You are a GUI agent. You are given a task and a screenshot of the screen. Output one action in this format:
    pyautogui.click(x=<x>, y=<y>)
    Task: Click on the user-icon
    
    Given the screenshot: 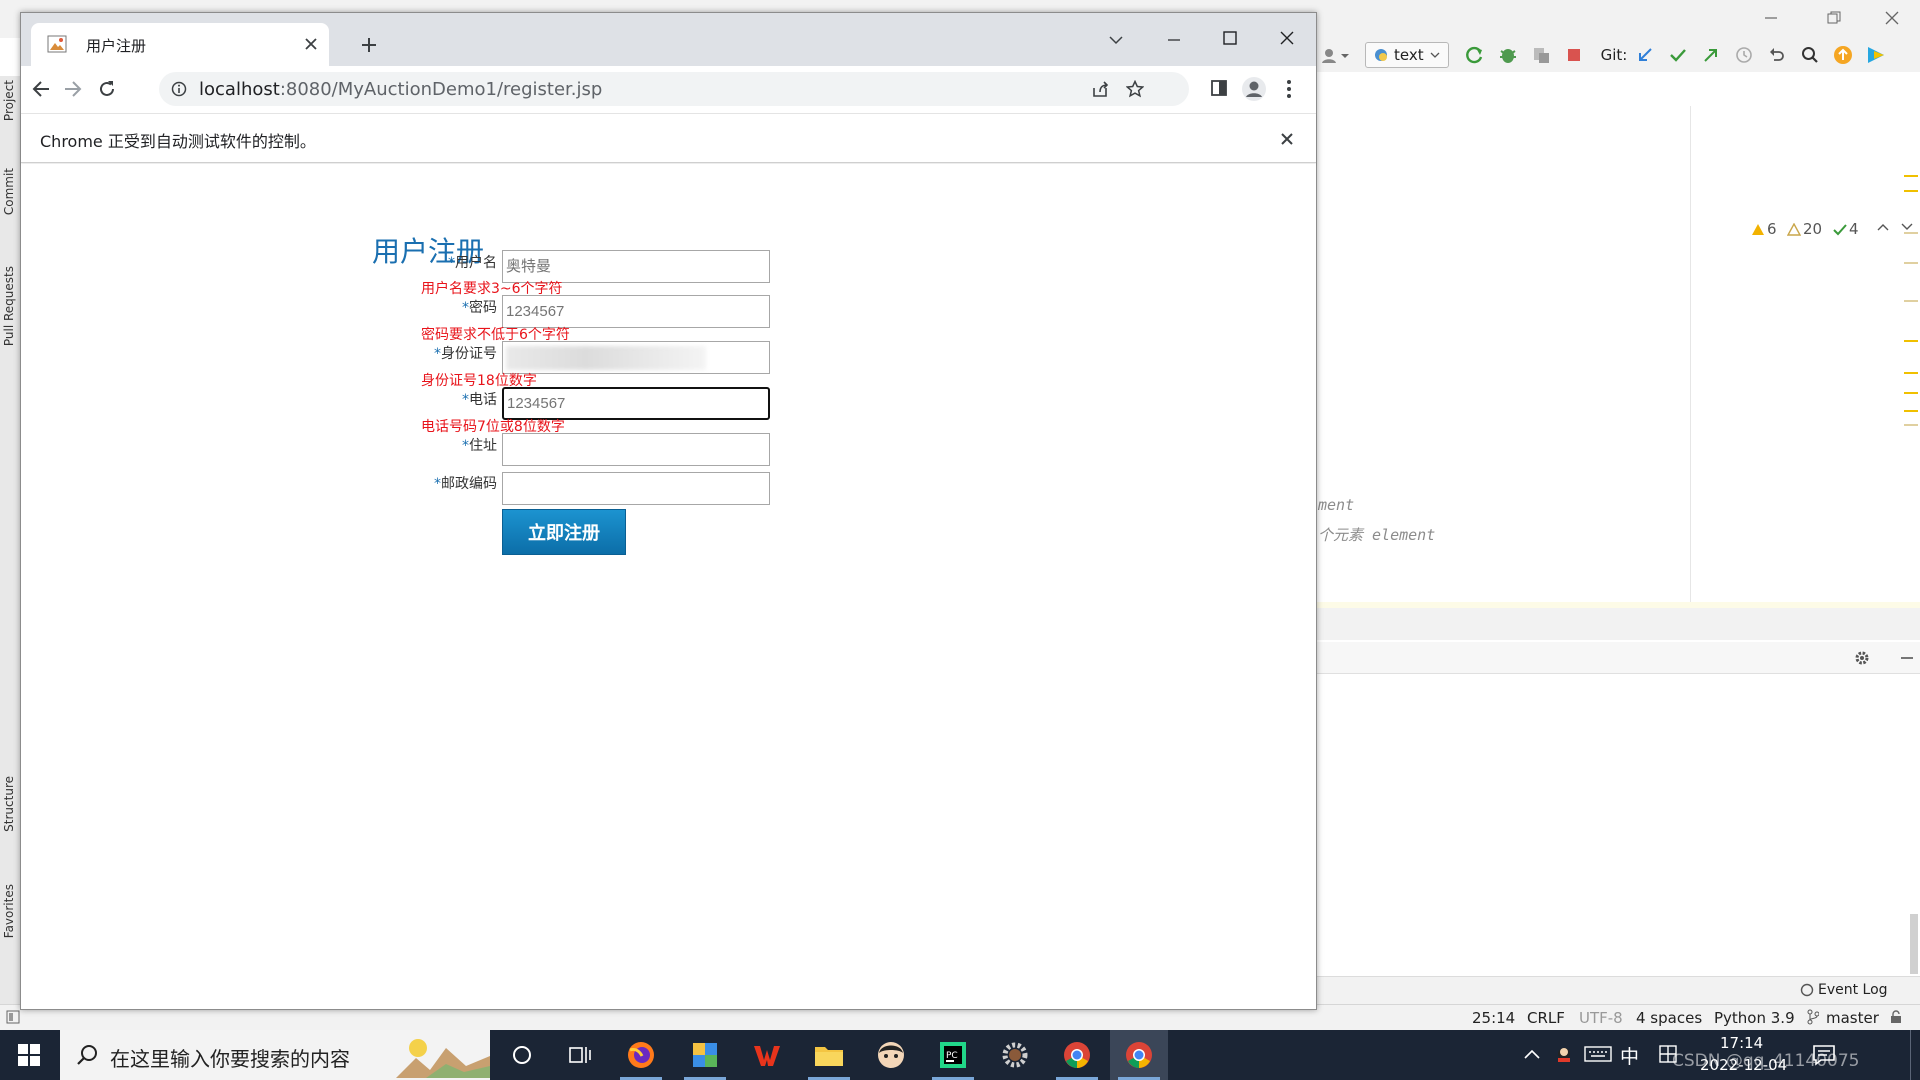 What is the action you would take?
    pyautogui.click(x=1336, y=55)
    